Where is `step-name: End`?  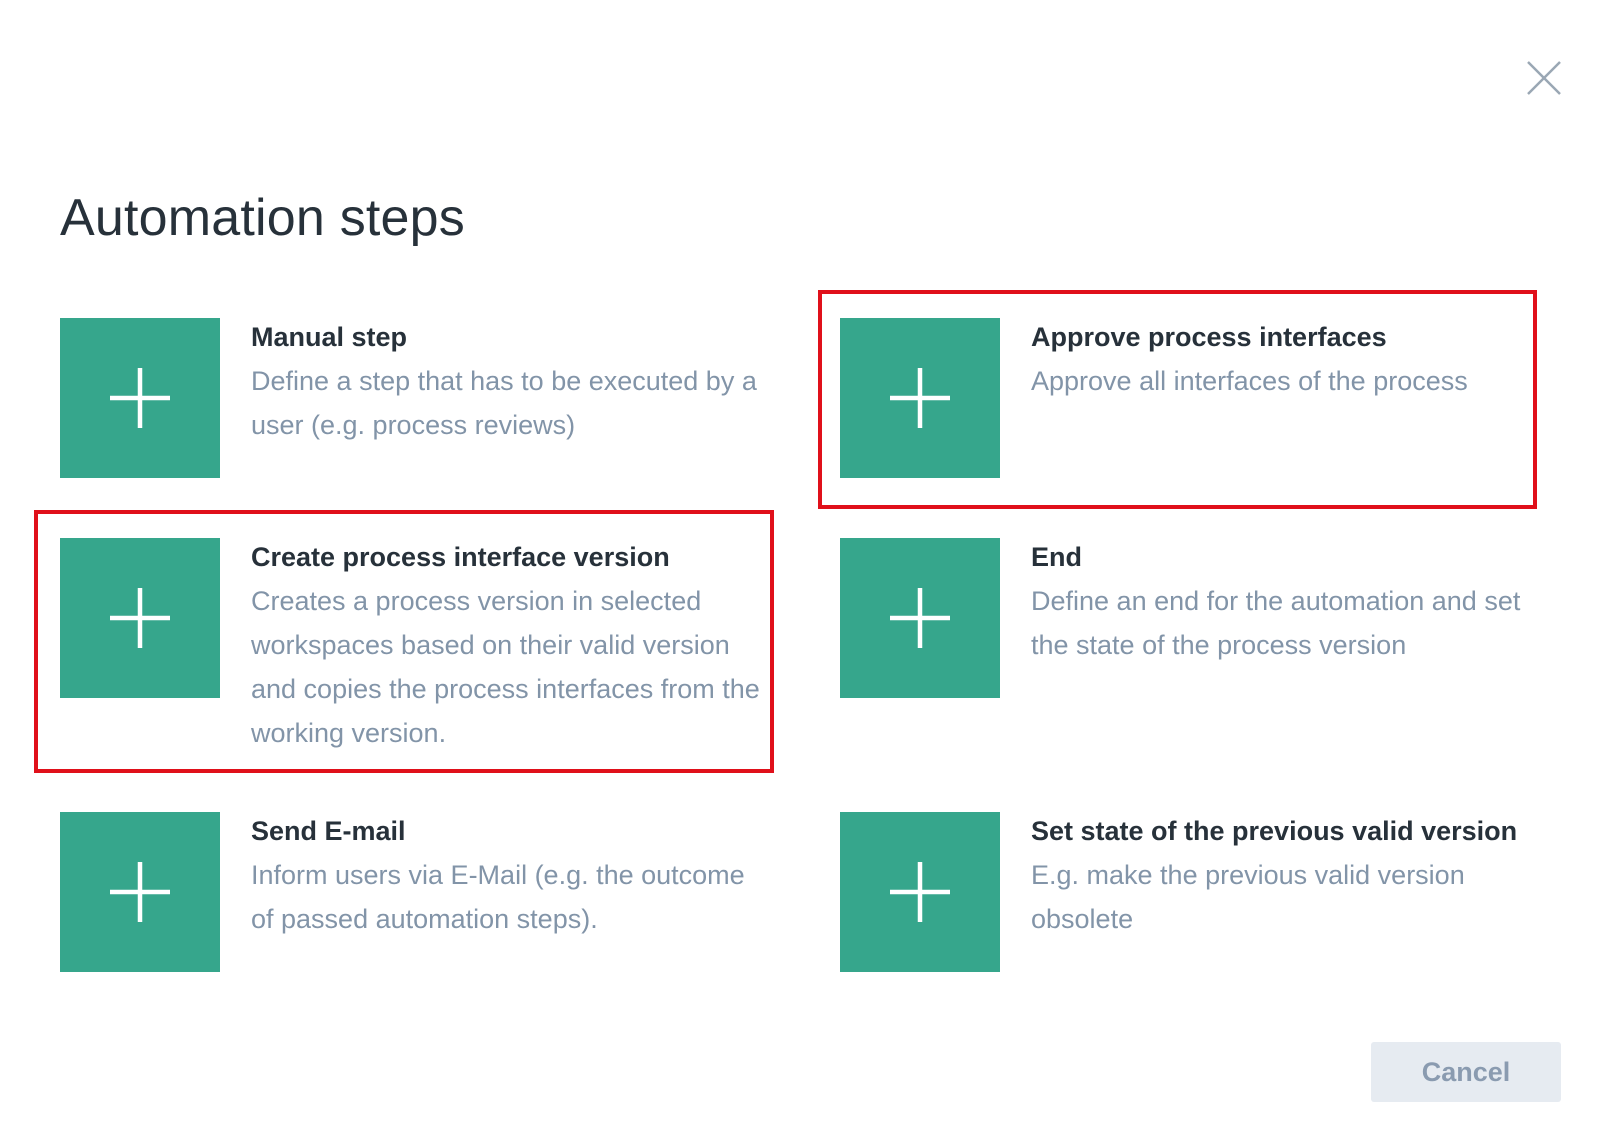
step-name: End is located at coordinates (1056, 557).